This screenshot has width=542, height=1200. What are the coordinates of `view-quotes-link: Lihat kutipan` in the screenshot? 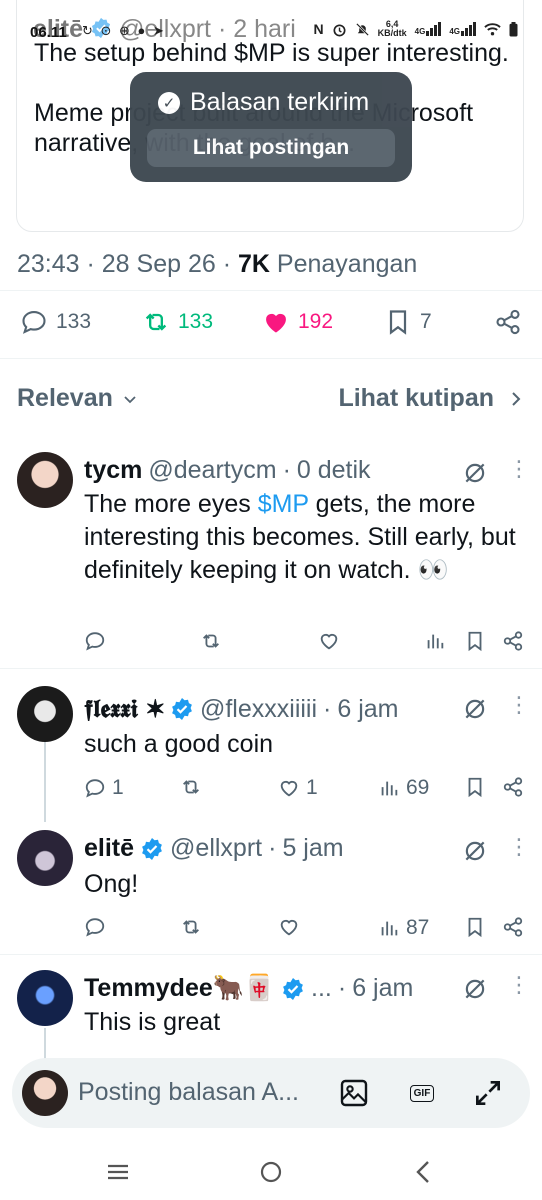 It's located at (430, 398).